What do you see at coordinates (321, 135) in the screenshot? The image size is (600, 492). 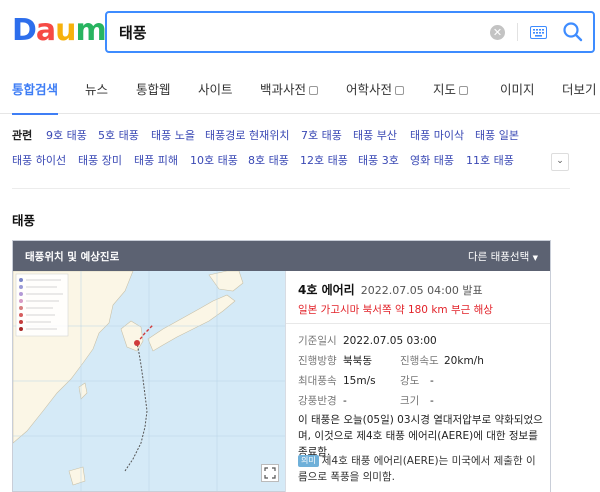 I see `related-link: 7호 태풍` at bounding box center [321, 135].